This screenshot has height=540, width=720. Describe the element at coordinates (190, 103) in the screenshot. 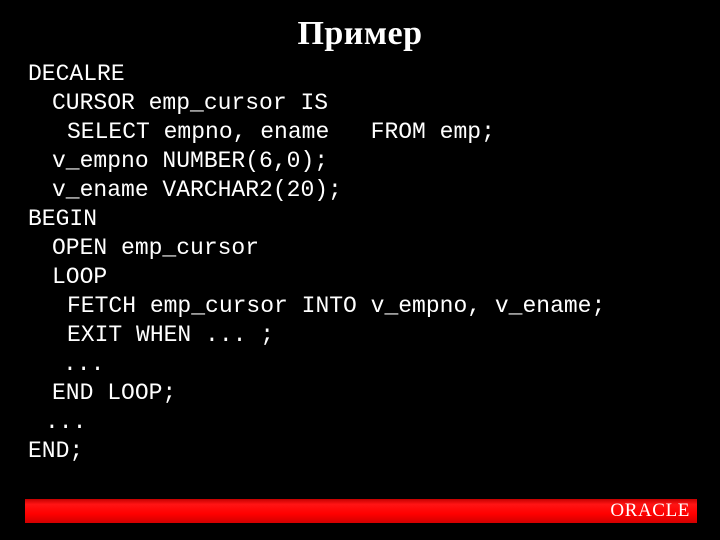

I see `code-line: CURSOR emp_cursor IS` at that location.